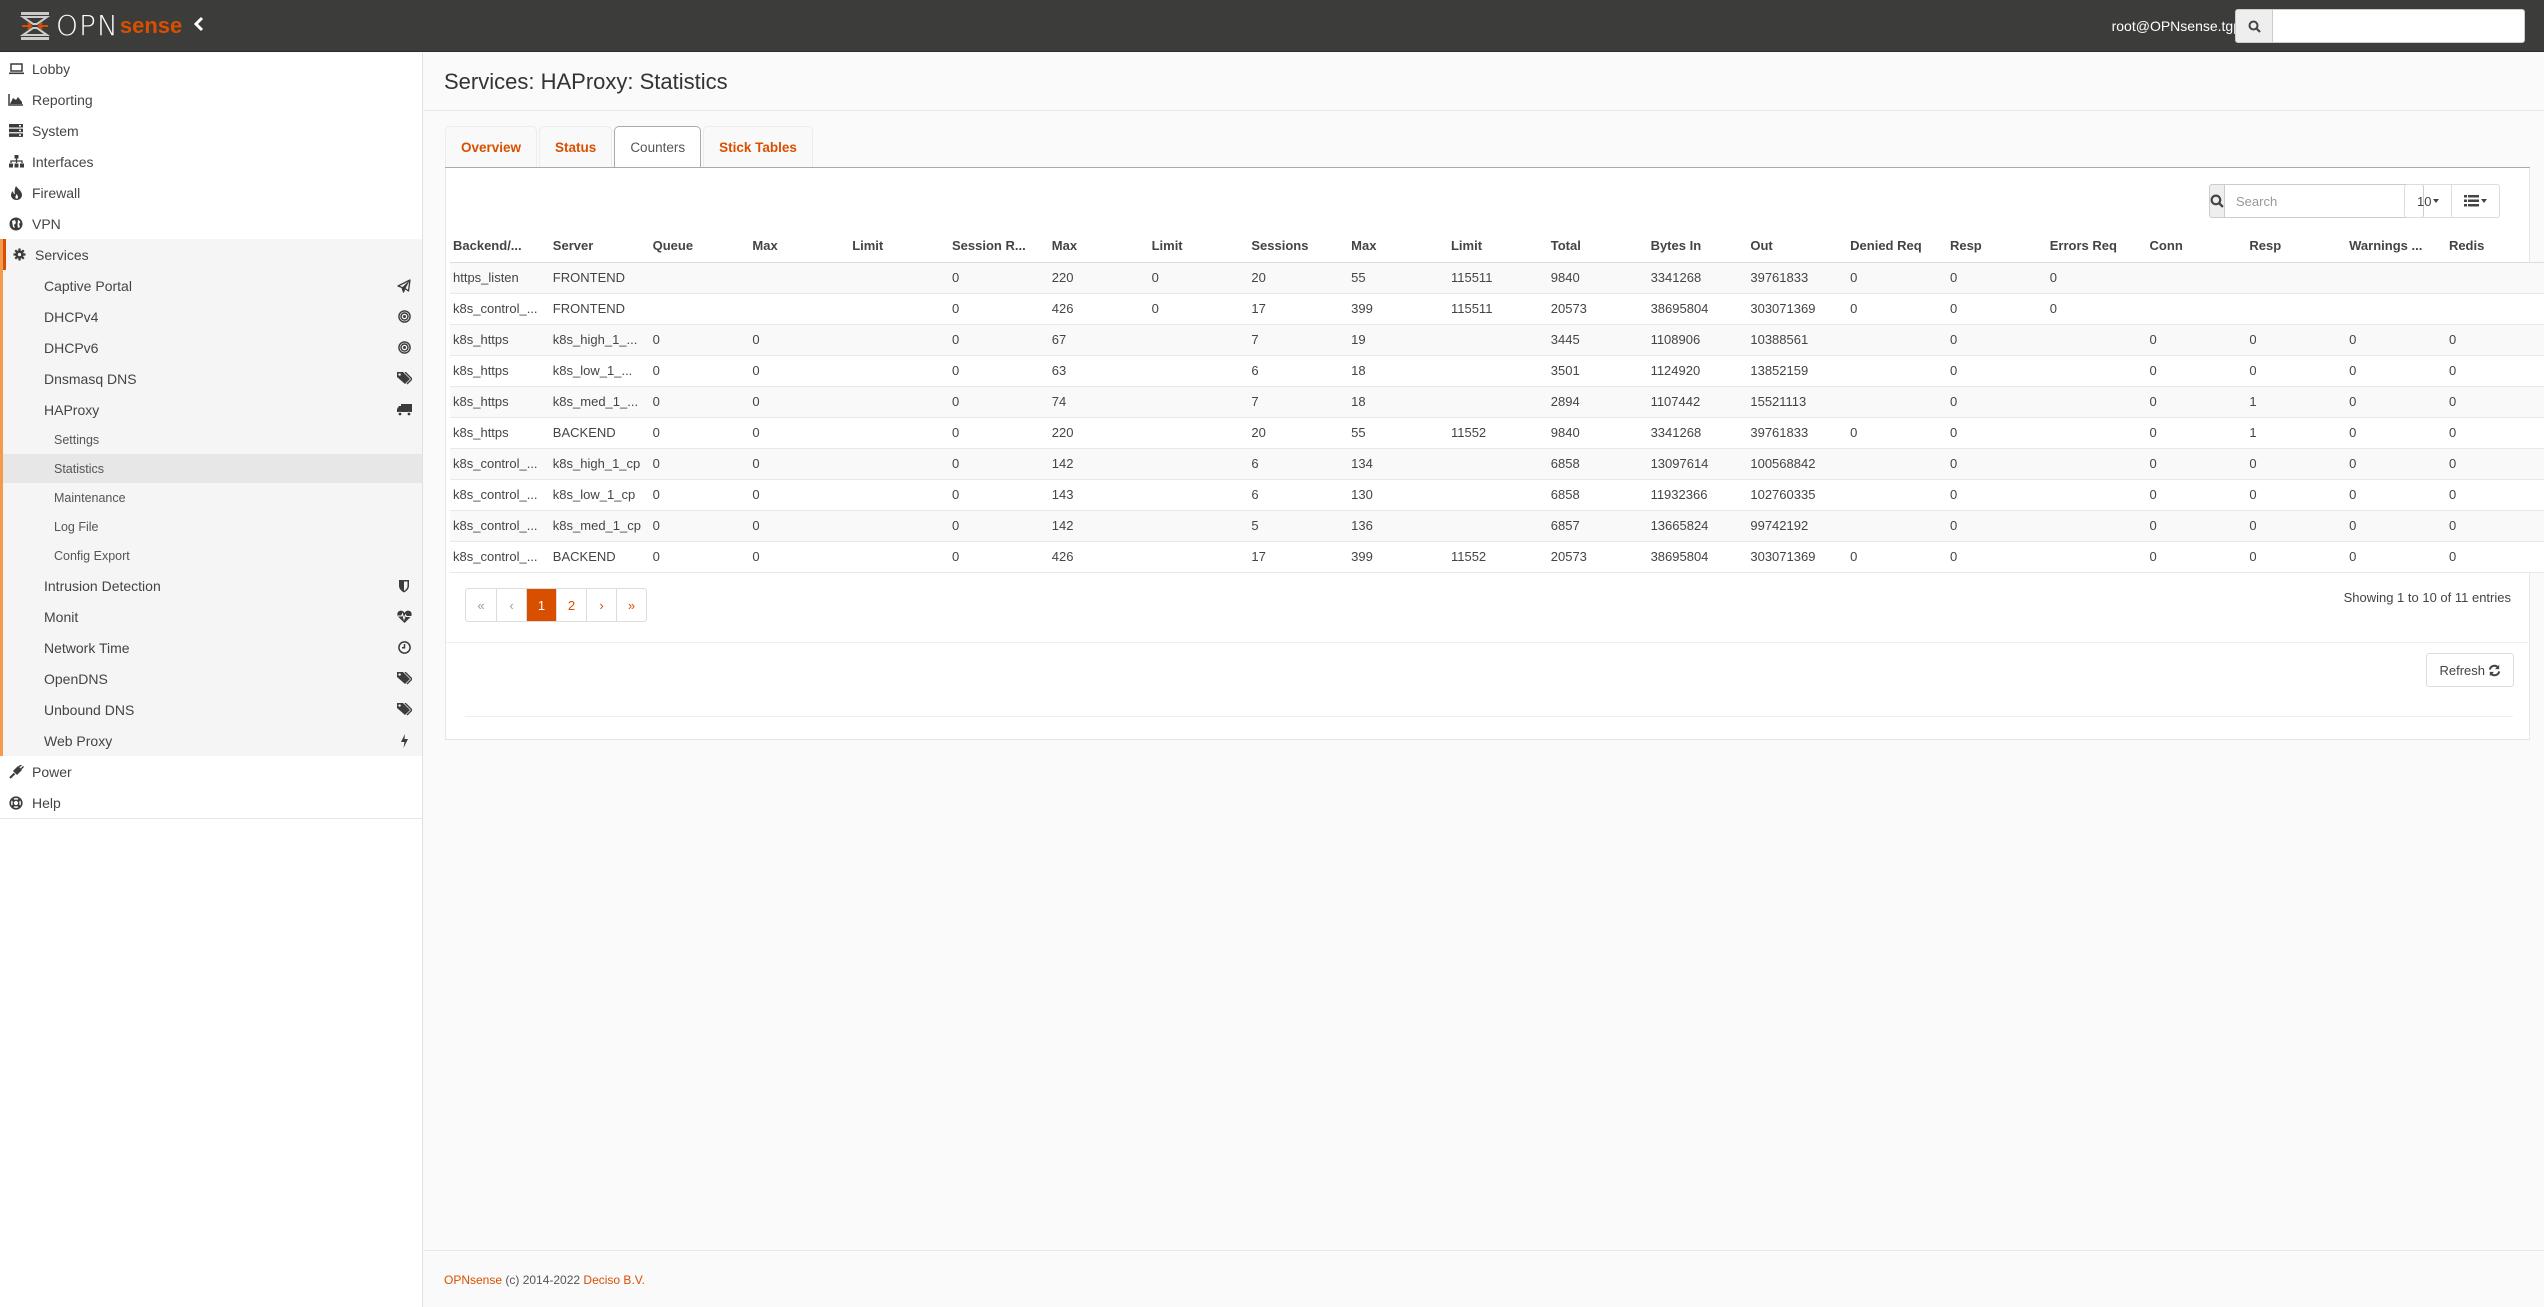 This screenshot has width=2544, height=1307. What do you see at coordinates (212, 647) in the screenshot?
I see `sidebar-item-network-time: Network Time` at bounding box center [212, 647].